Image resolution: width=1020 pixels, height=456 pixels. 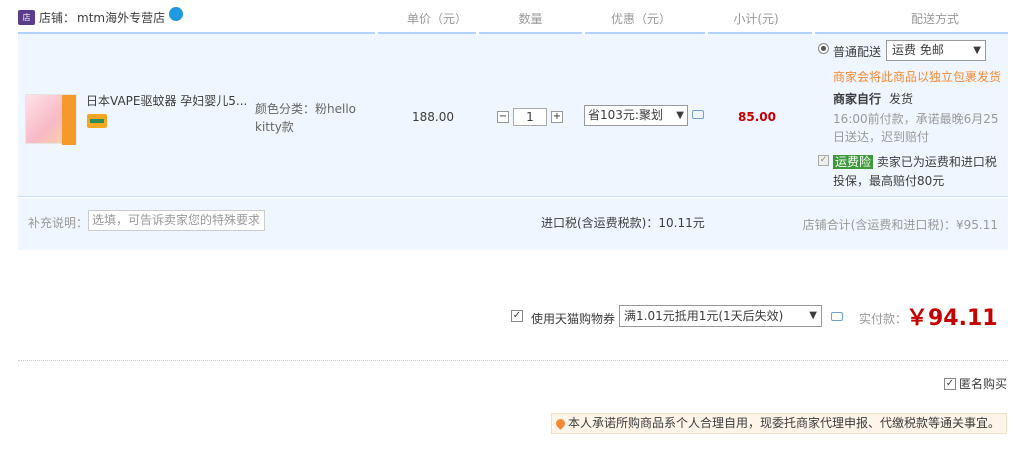 What do you see at coordinates (918, 50) in the screenshot?
I see `shipping-fee-value: 运费 免邮` at bounding box center [918, 50].